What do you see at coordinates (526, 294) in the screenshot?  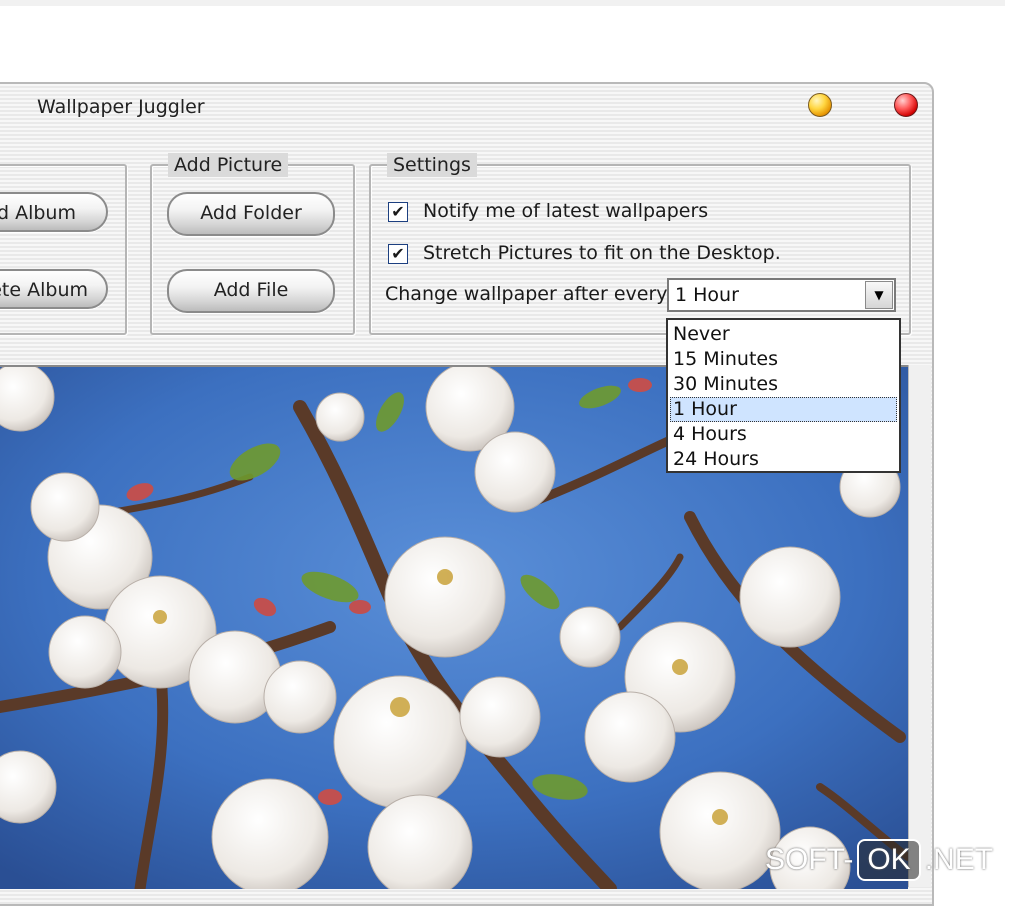 I see `interval-label: Change wallpaper after every` at bounding box center [526, 294].